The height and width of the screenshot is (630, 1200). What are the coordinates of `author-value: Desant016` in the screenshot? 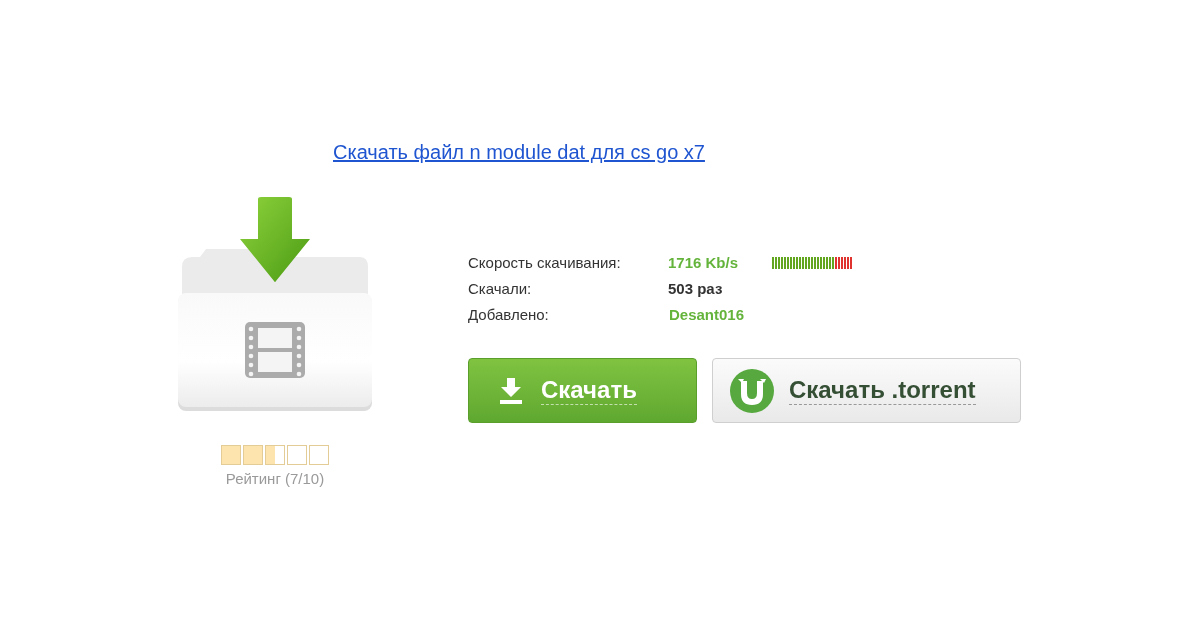 It's located at (707, 315).